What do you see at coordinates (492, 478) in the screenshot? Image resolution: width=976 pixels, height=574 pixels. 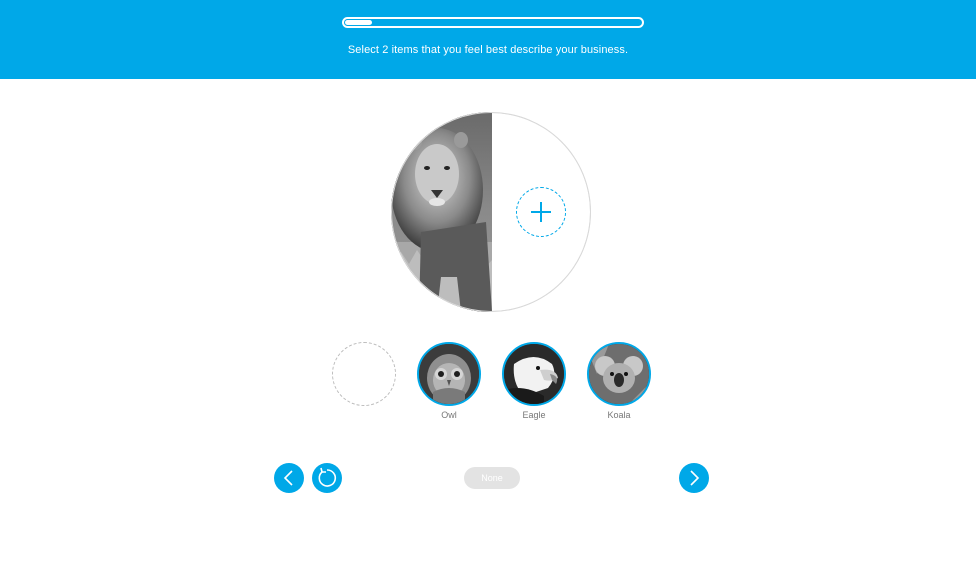 I see `none-button: None` at bounding box center [492, 478].